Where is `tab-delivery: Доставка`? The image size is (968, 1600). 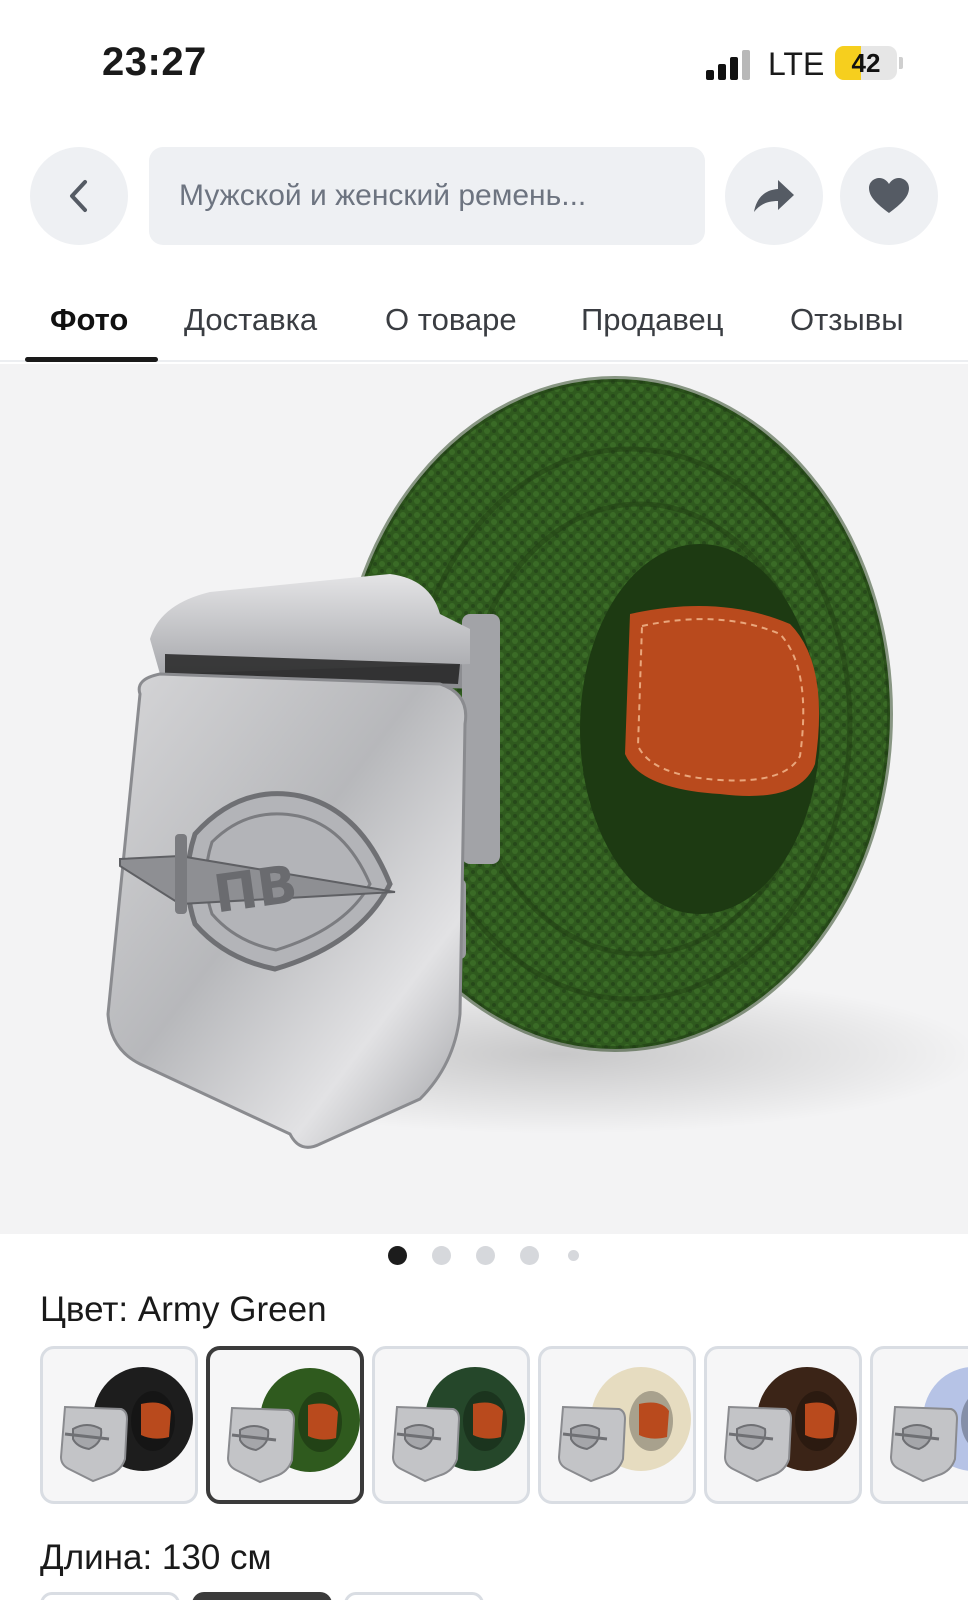
tab-delivery: Доставка is located at coordinates (250, 320).